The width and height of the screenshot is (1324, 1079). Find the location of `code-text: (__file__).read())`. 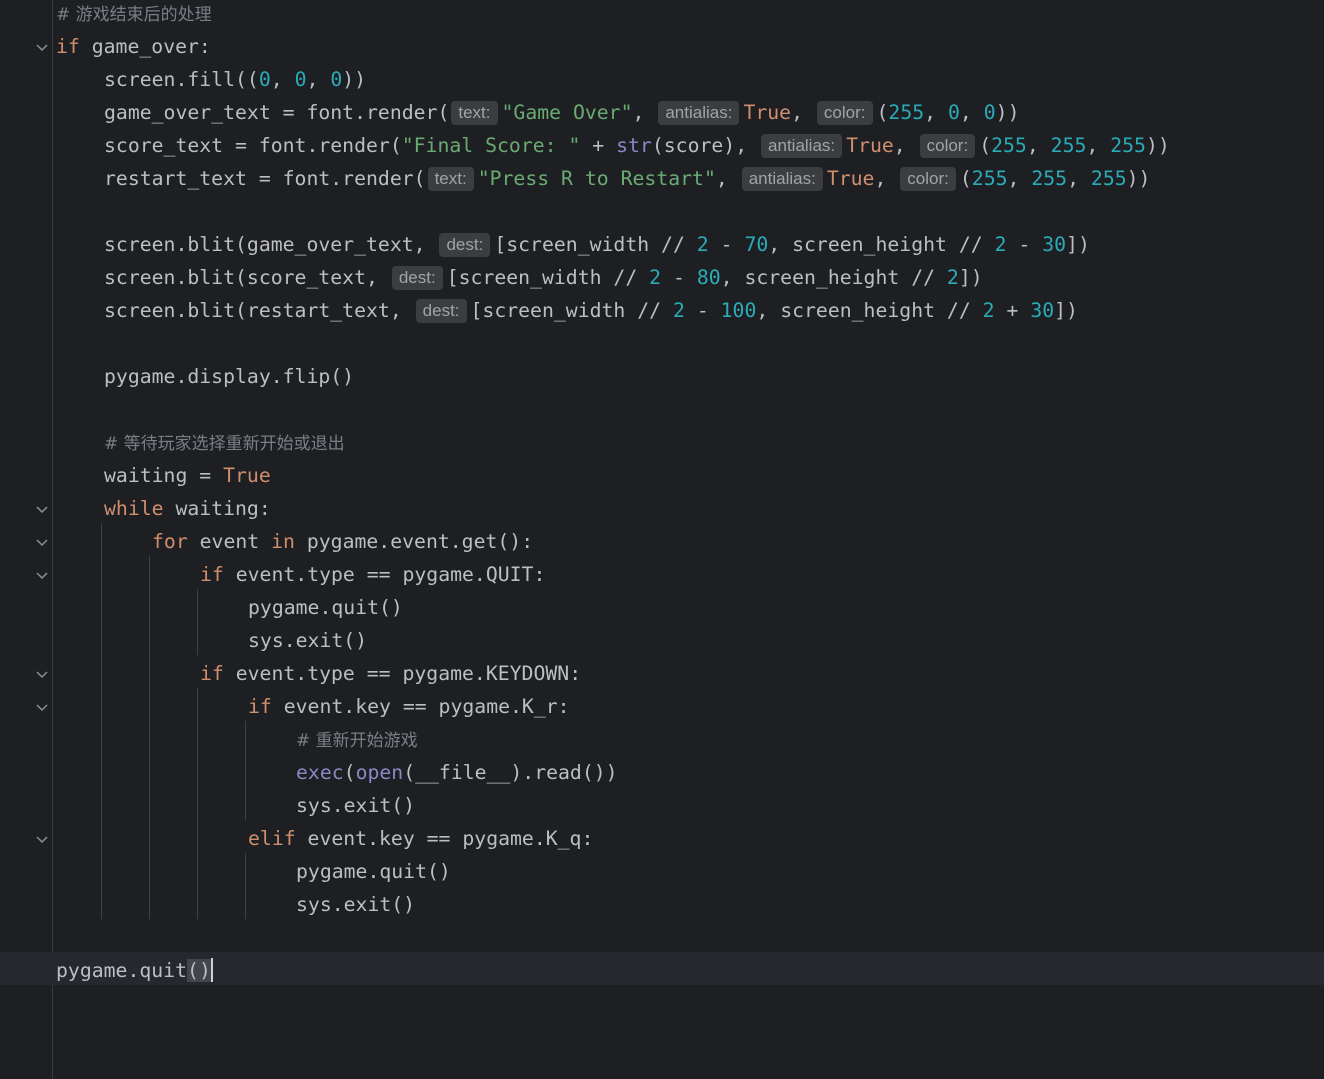

code-text: (__file__).read()) is located at coordinates (510, 772).